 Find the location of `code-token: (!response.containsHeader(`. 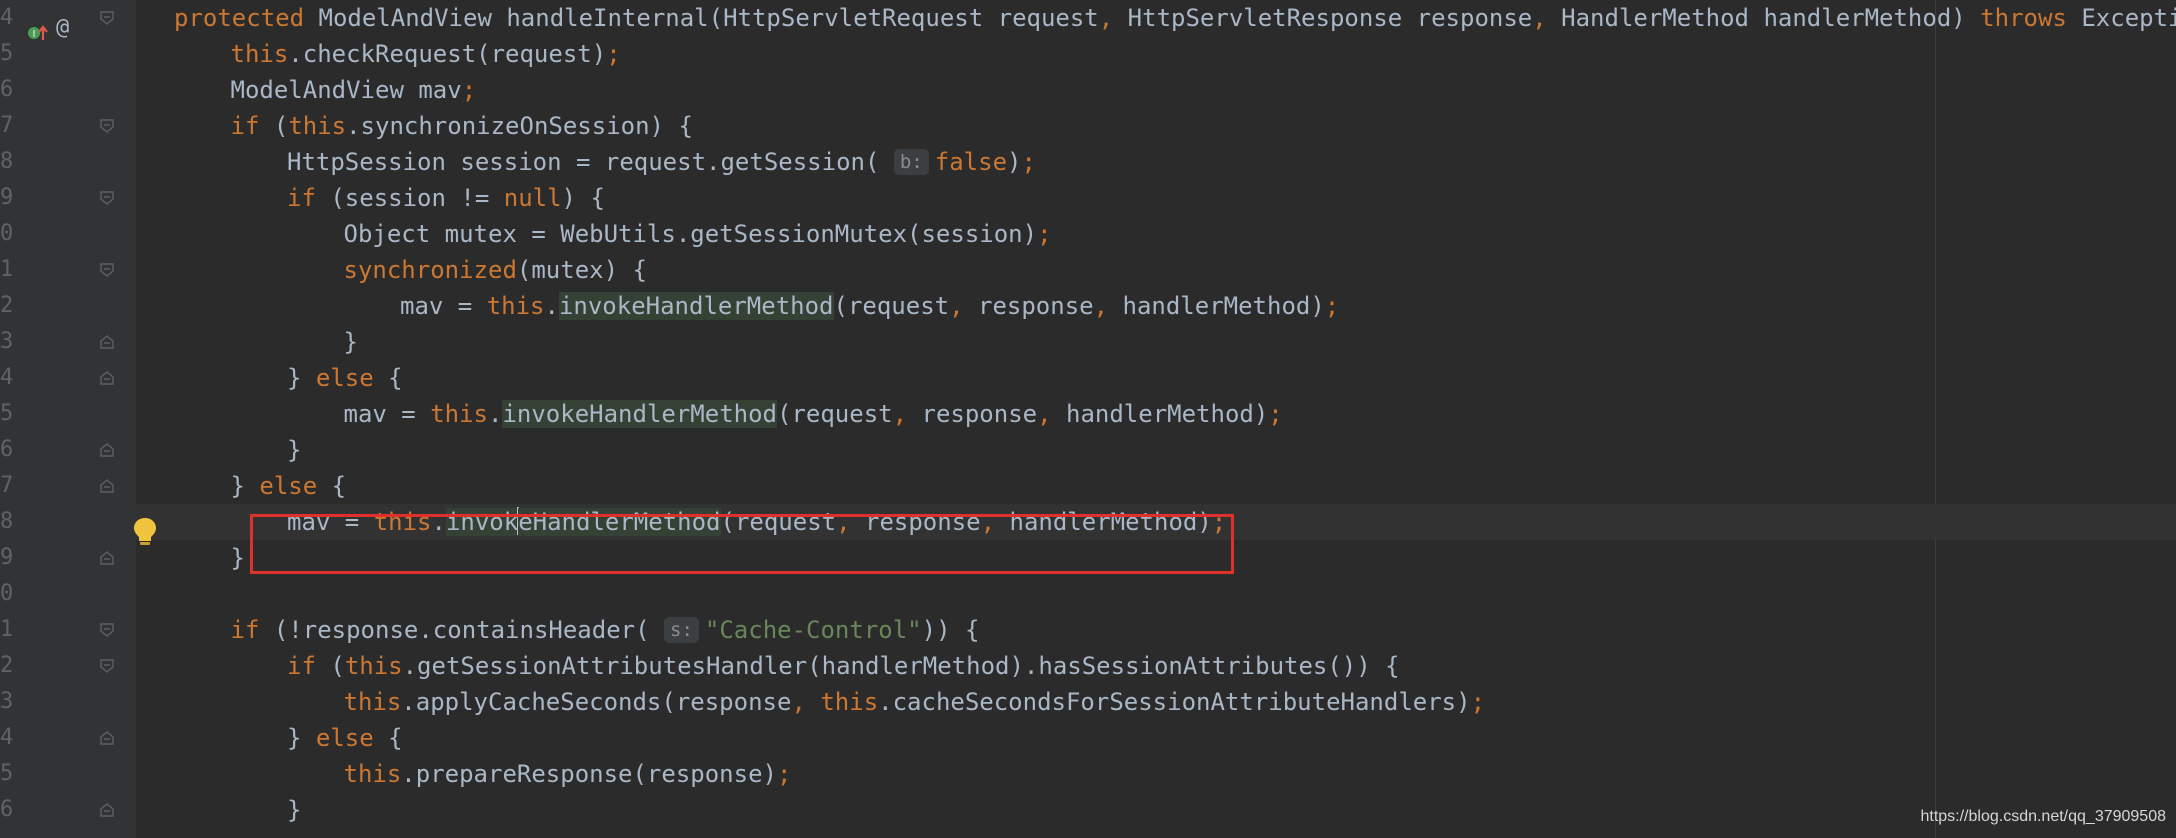

code-token: (!response.containsHeader( is located at coordinates (468, 630).